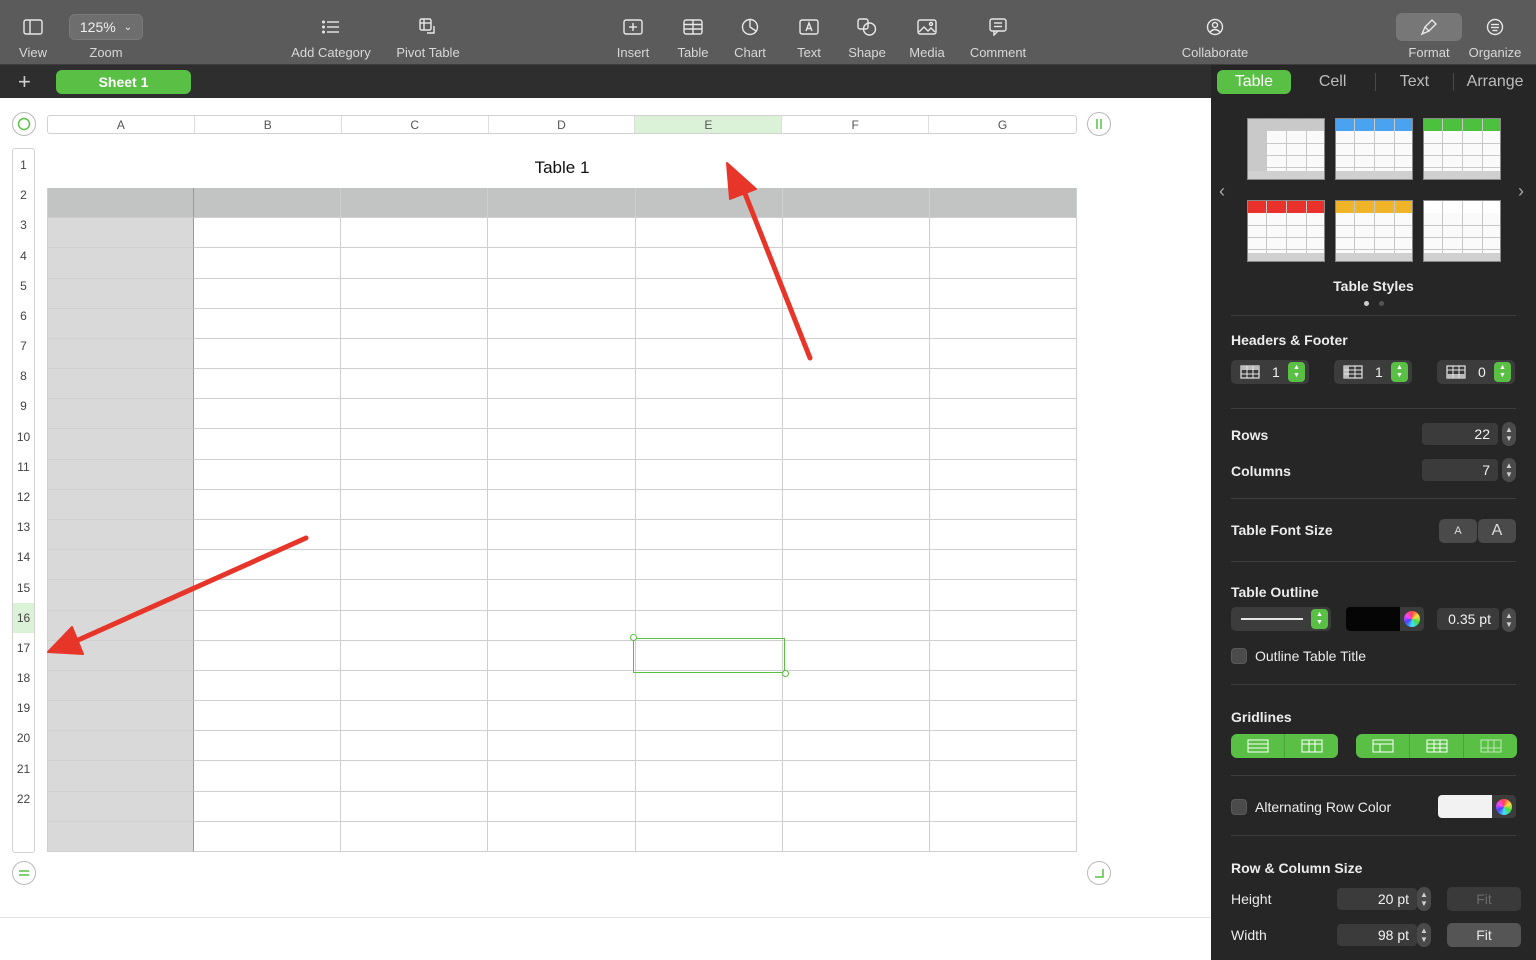  What do you see at coordinates (1366, 303) in the screenshot?
I see `page-dot-active` at bounding box center [1366, 303].